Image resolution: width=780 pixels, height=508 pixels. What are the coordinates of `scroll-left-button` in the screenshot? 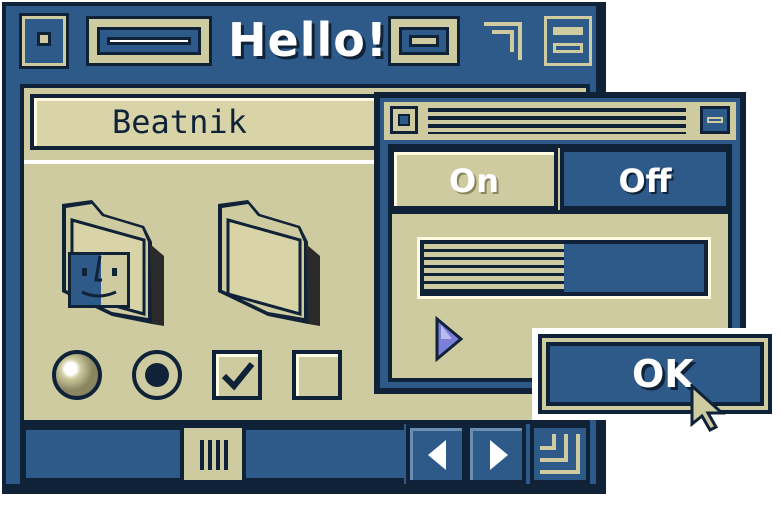 It's located at (436, 454).